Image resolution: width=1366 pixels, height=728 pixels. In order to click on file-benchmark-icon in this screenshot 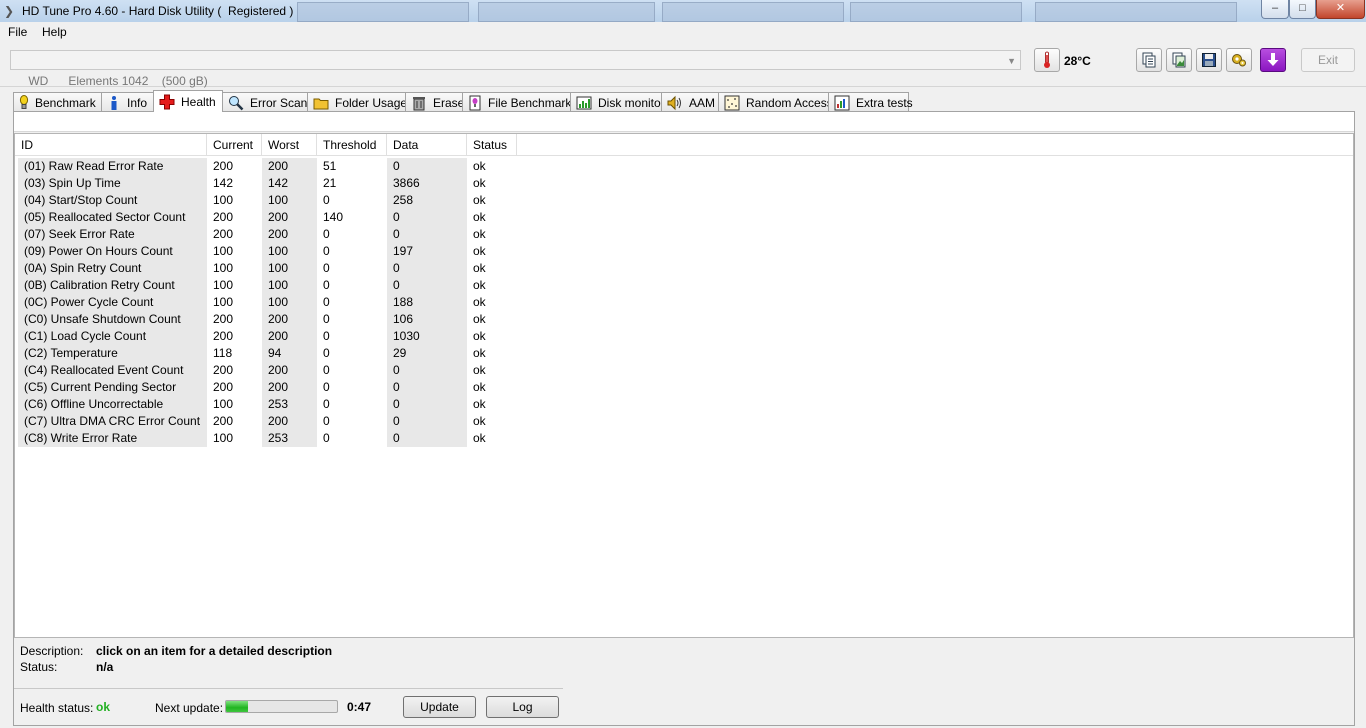, I will do `click(475, 103)`.